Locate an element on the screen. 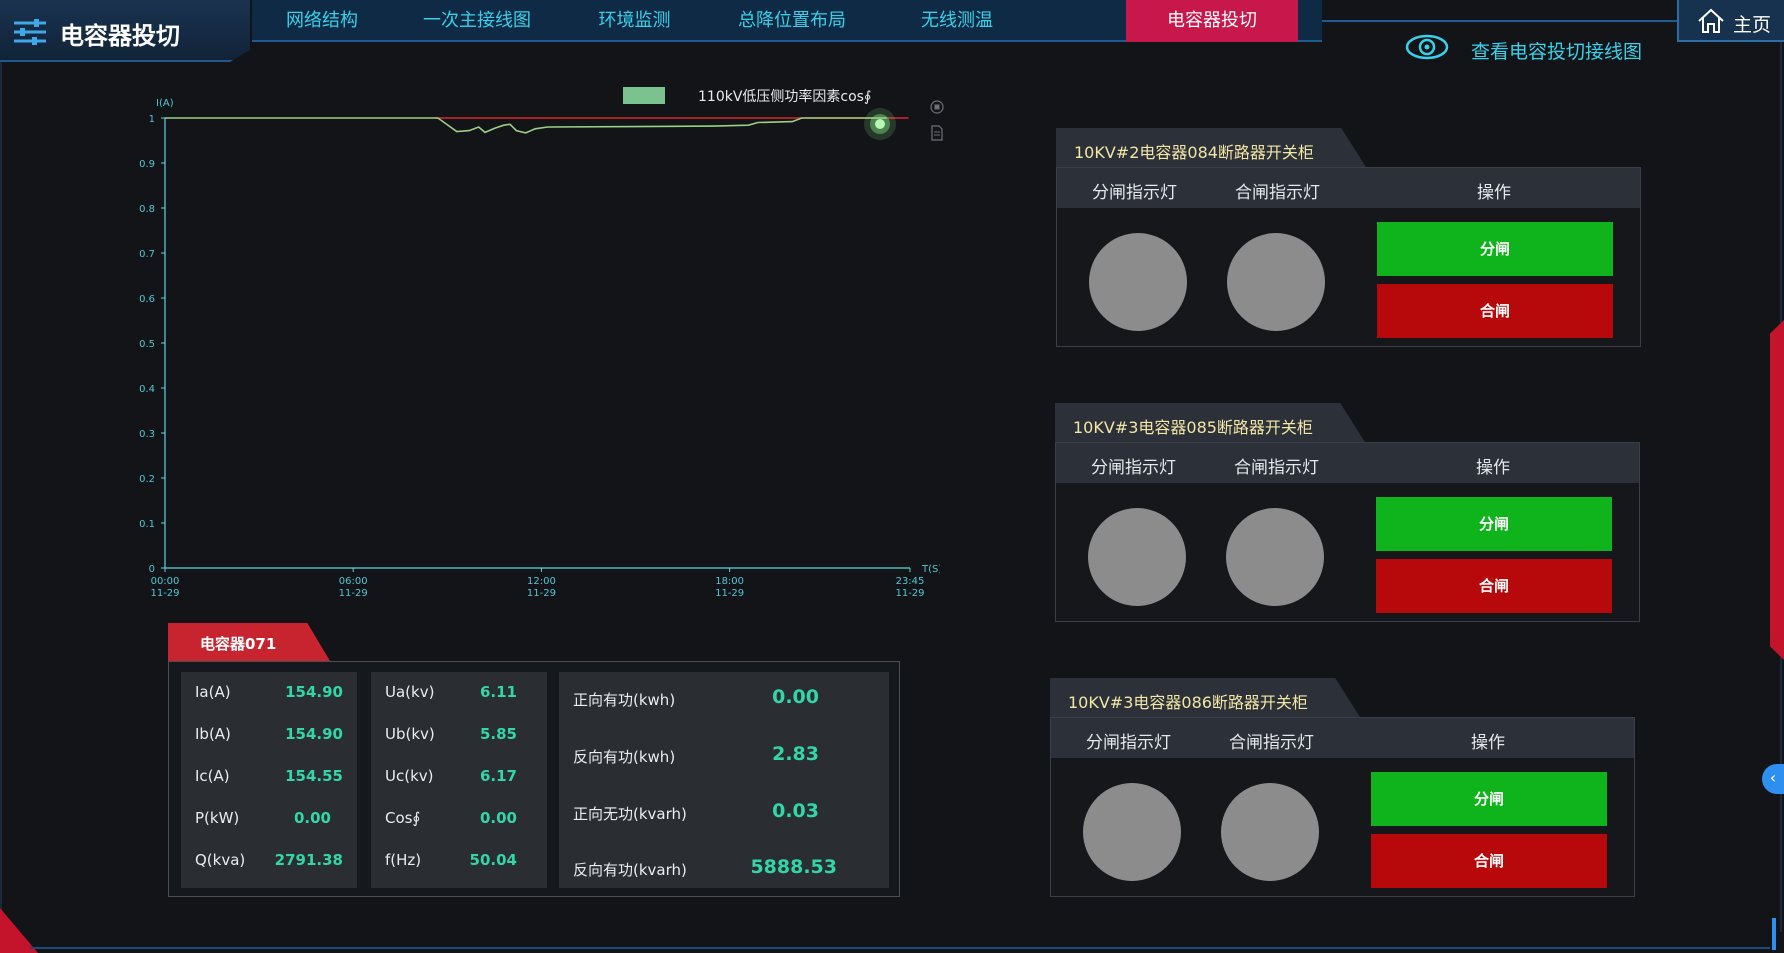  param-label: Cos∮ is located at coordinates (403, 818).